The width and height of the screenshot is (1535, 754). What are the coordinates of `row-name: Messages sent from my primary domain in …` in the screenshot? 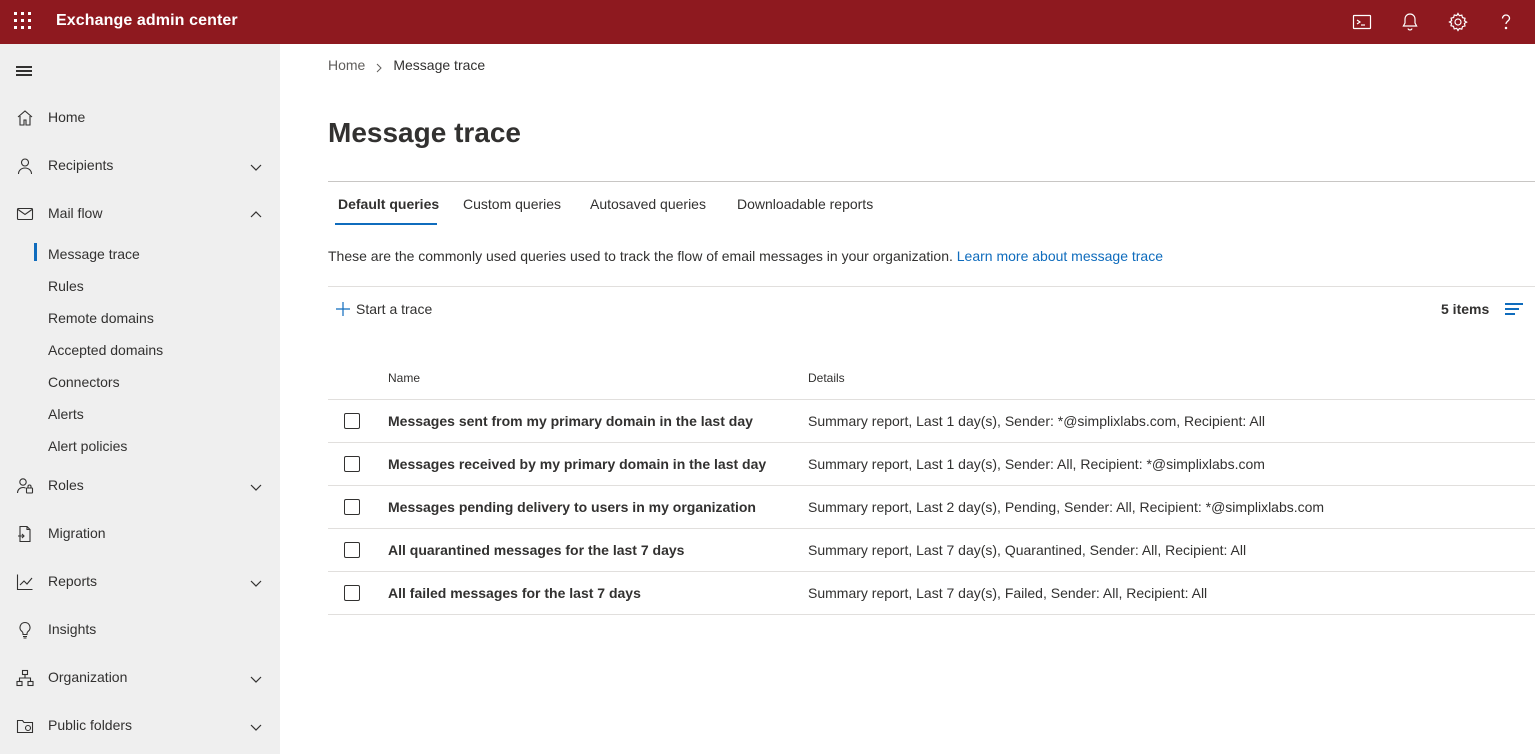 It's located at (570, 421).